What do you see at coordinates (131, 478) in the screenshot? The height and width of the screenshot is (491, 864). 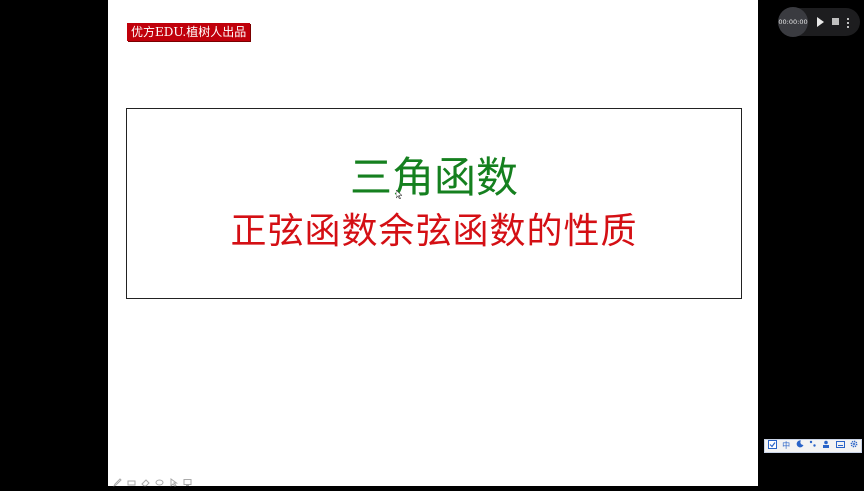 I see `highlighter-icon` at bounding box center [131, 478].